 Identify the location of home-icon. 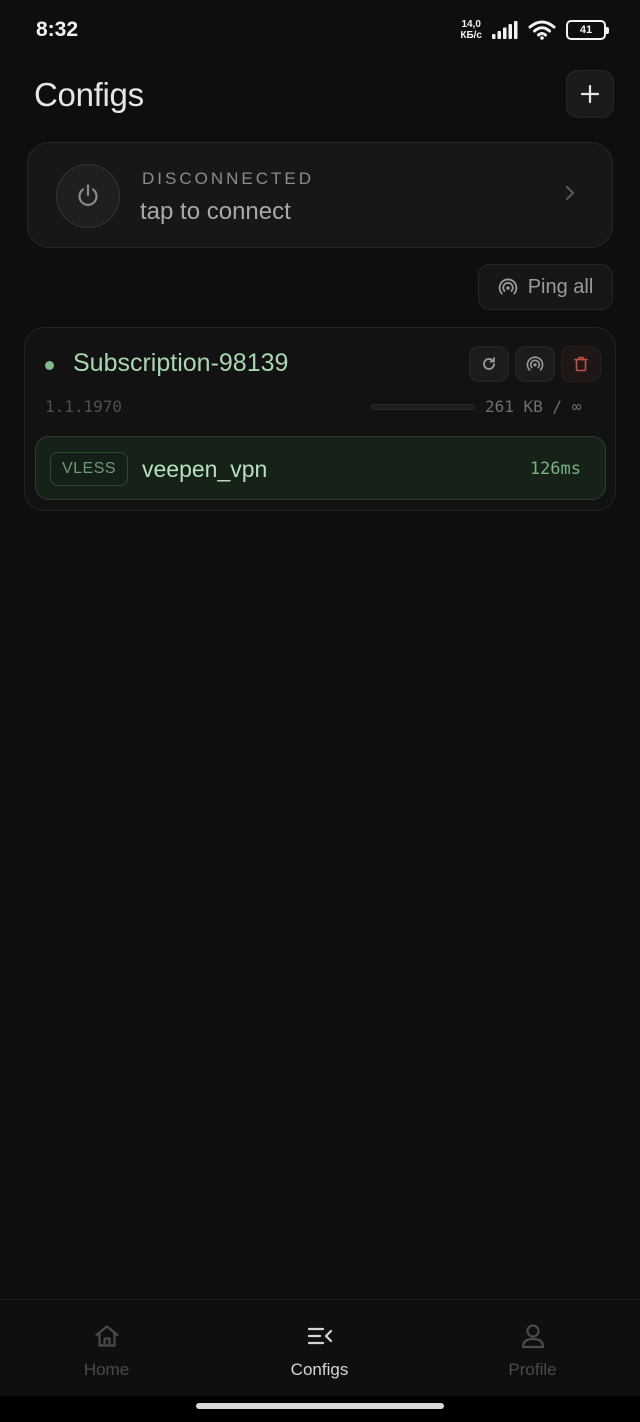
(106, 1336).